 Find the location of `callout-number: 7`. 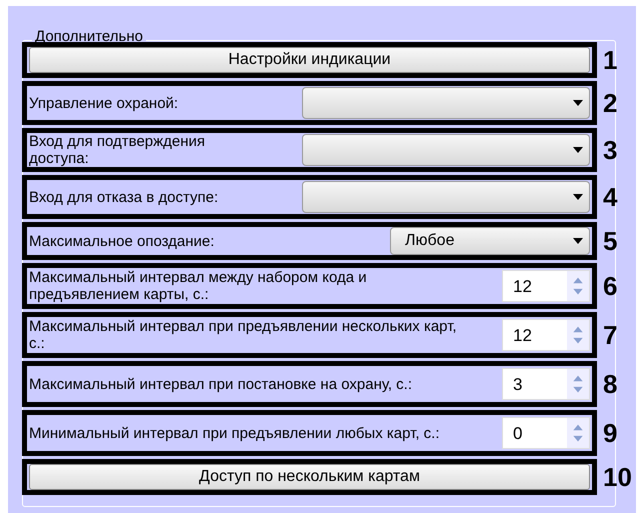

callout-number: 7 is located at coordinates (610, 335).